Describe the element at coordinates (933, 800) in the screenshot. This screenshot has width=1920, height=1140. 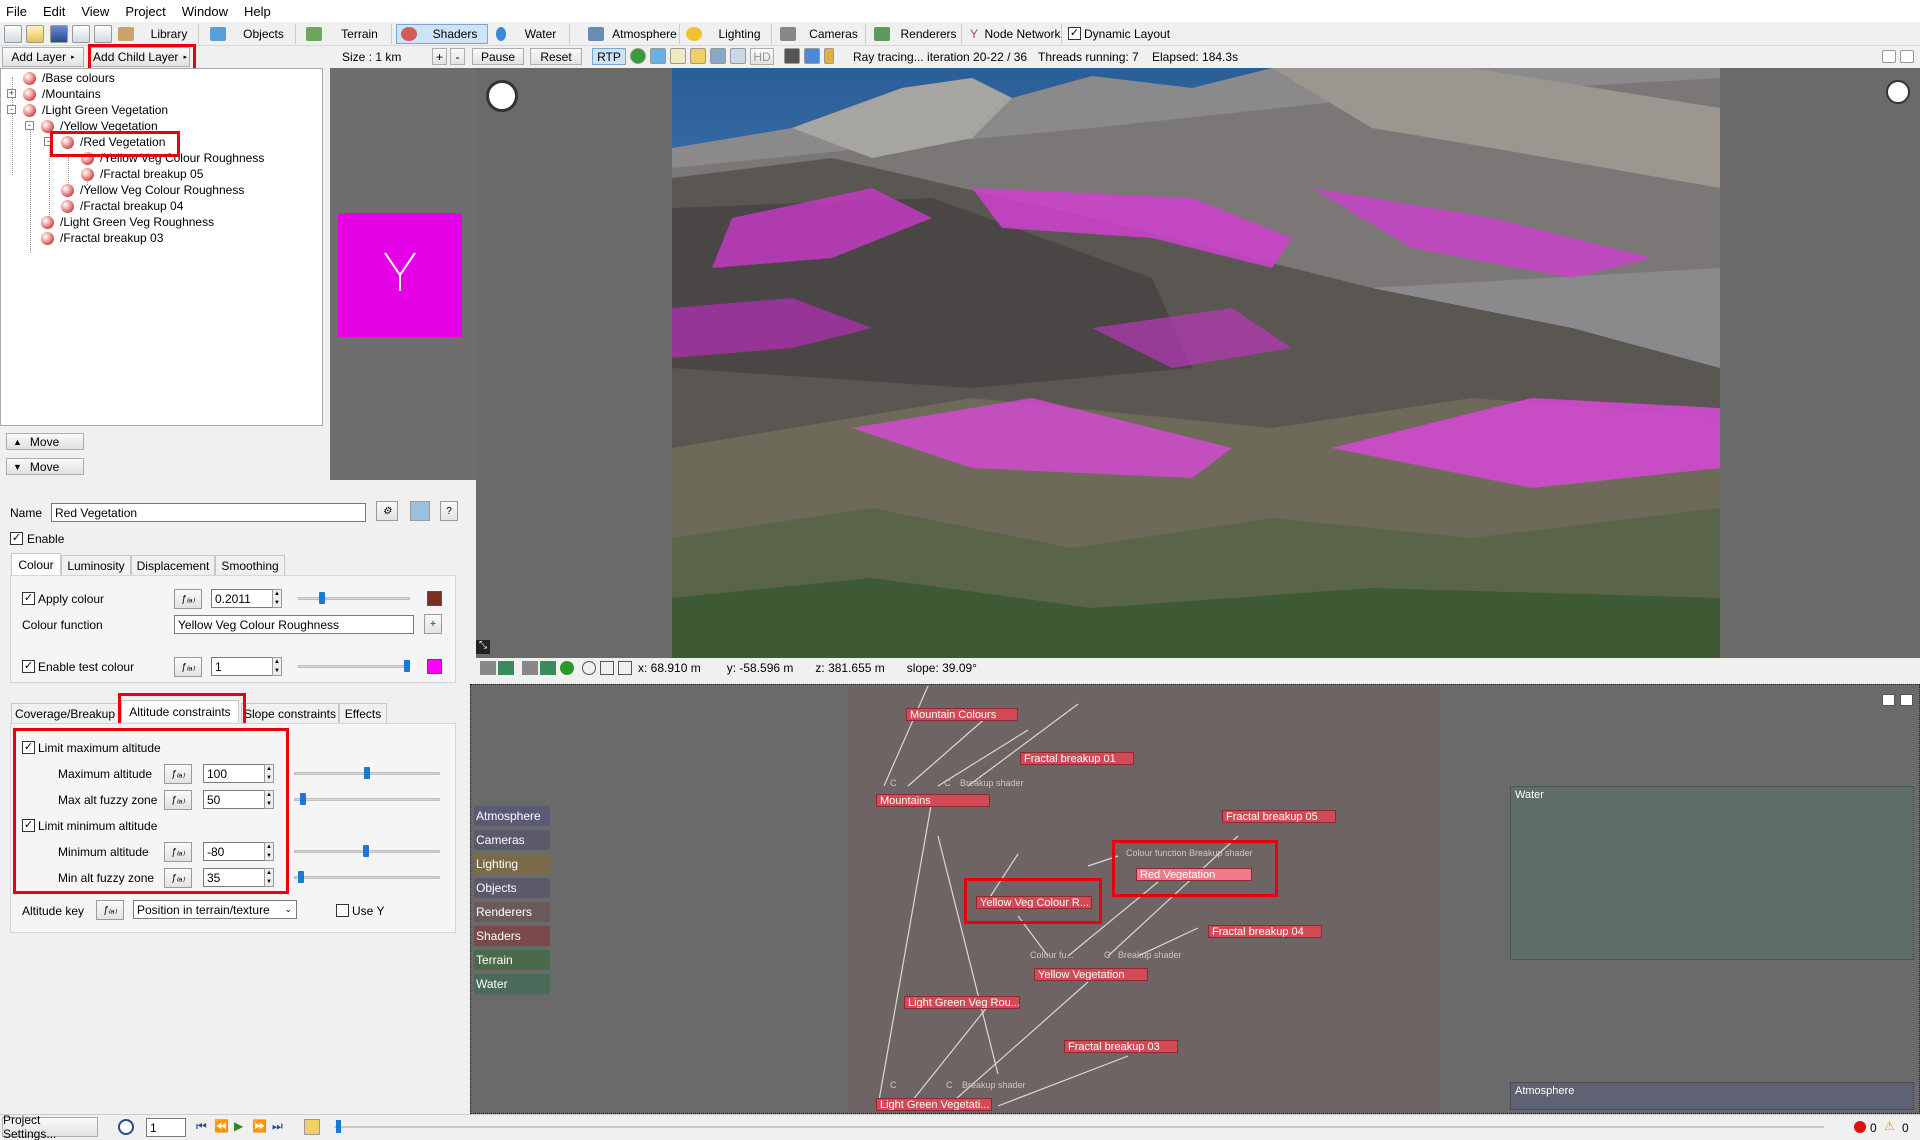
I see `node-mountains: Mountains` at that location.